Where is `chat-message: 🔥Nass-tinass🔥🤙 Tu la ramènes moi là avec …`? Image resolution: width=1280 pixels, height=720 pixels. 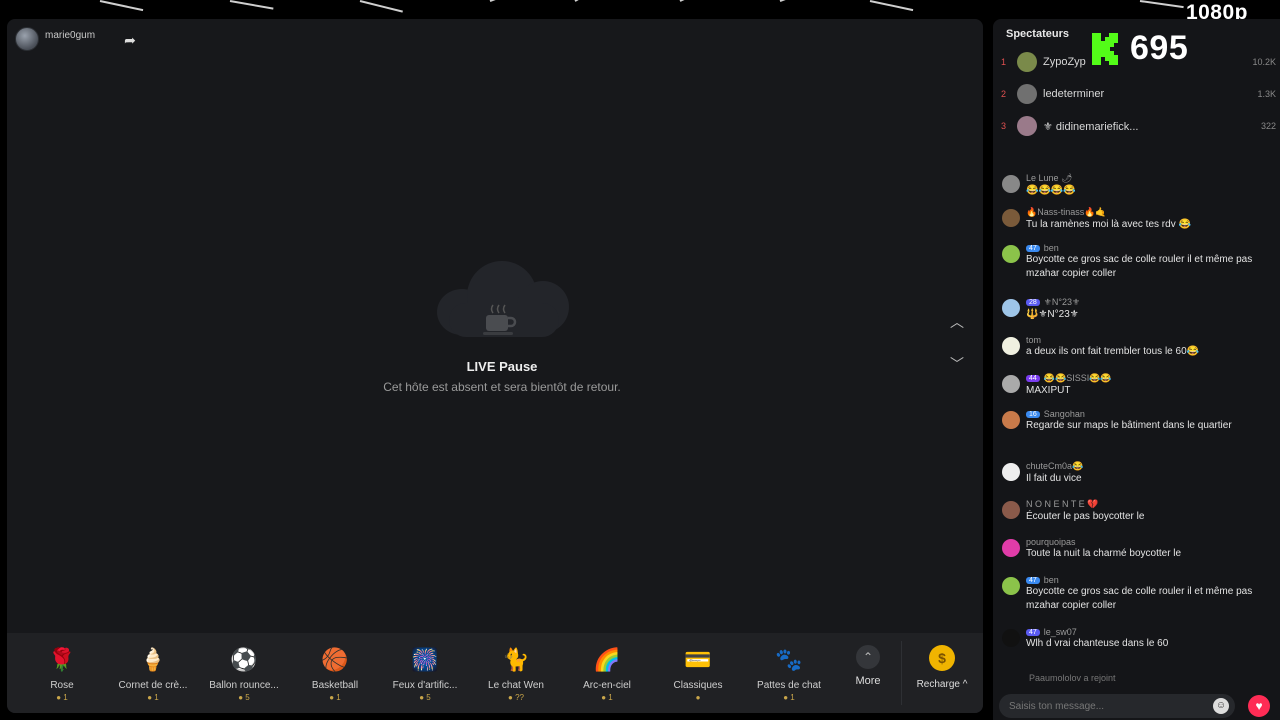 chat-message: 🔥Nass-tinass🔥🤙 Tu la ramènes moi là avec … is located at coordinates (1137, 219).